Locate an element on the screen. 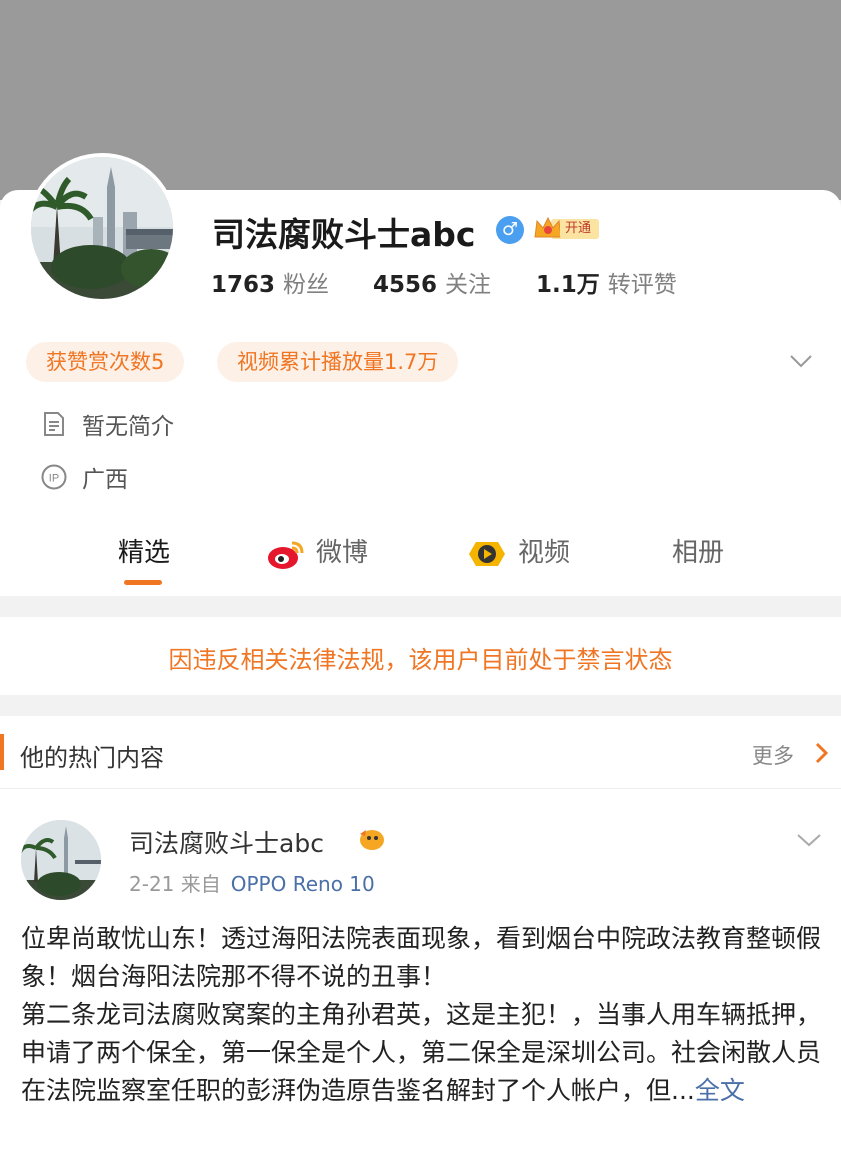 This screenshot has height=1154, width=841. reward-count-pill: 获赞赏次数5 is located at coordinates (105, 362).